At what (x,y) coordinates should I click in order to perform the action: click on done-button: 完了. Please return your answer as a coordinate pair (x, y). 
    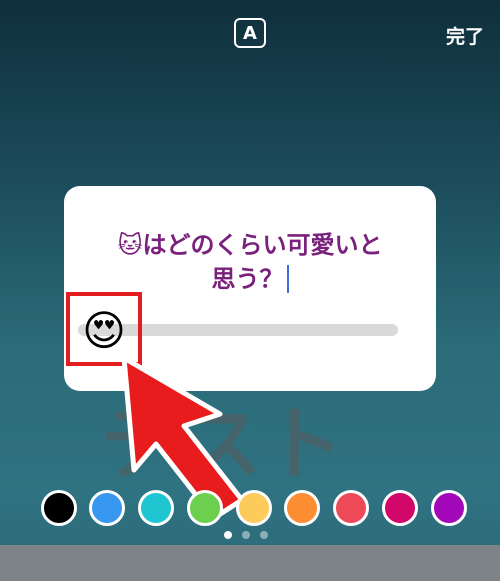
    Looking at the image, I should click on (465, 35).